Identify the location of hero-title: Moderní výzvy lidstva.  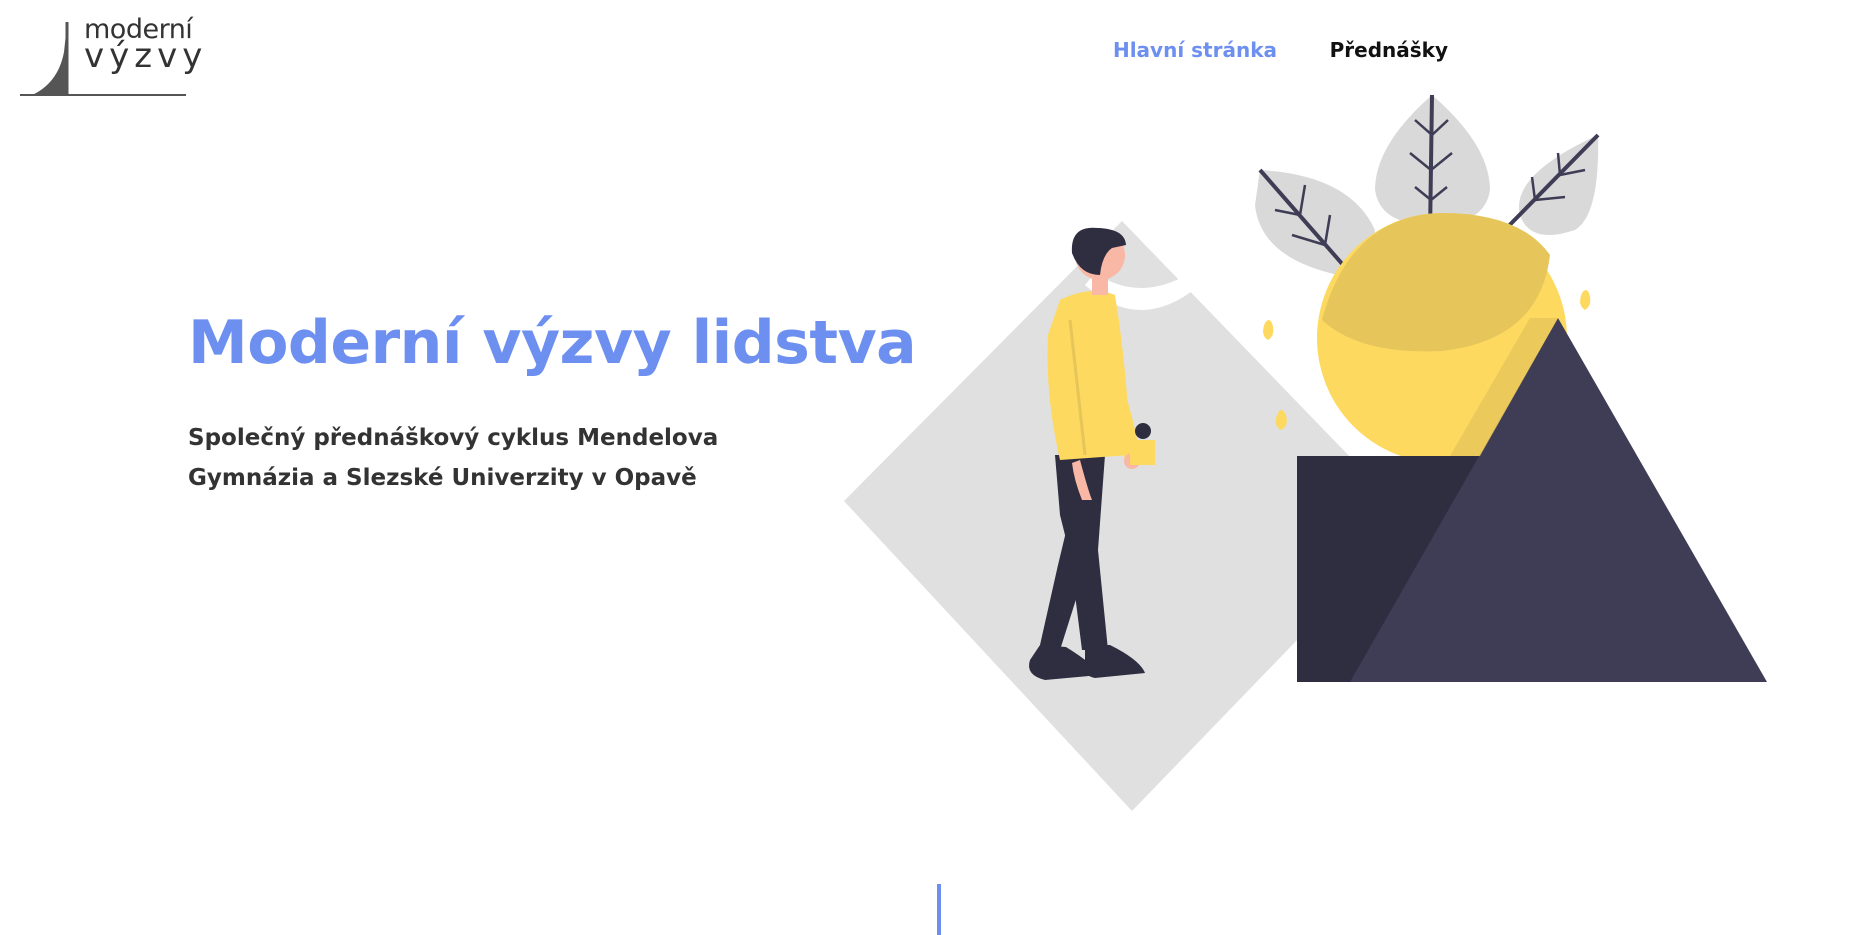
(552, 343).